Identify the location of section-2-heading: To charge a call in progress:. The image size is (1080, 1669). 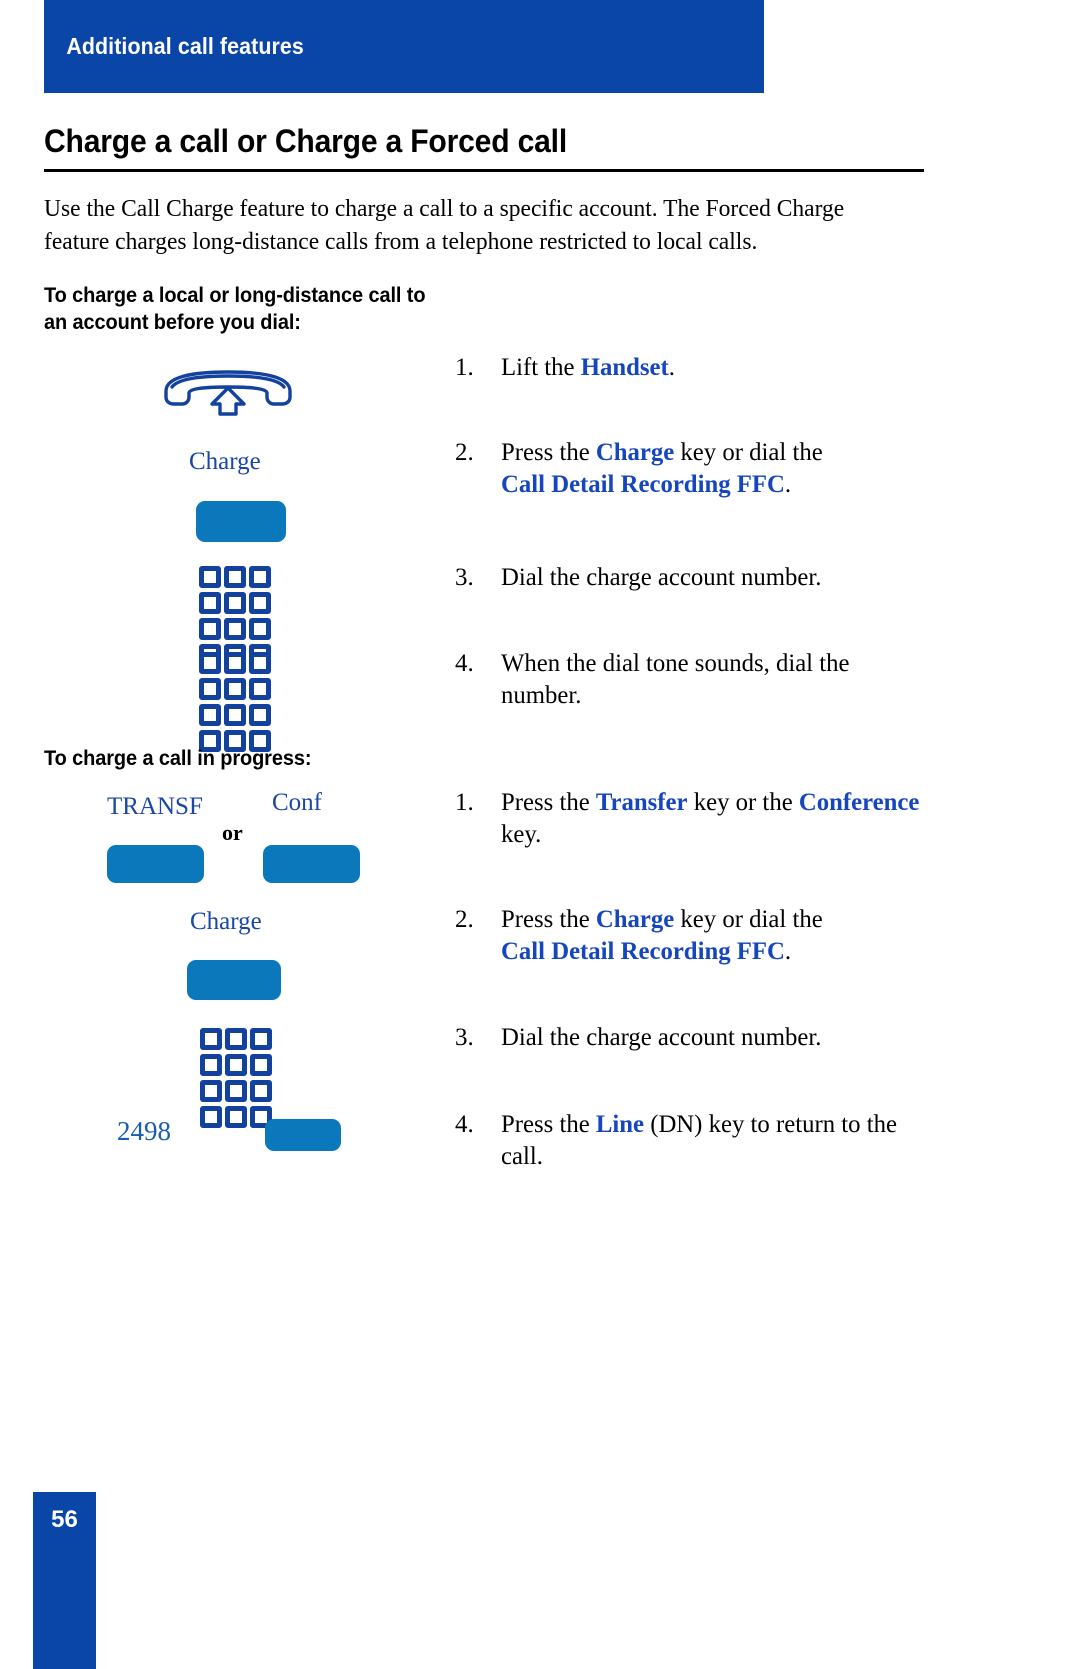
(178, 758).